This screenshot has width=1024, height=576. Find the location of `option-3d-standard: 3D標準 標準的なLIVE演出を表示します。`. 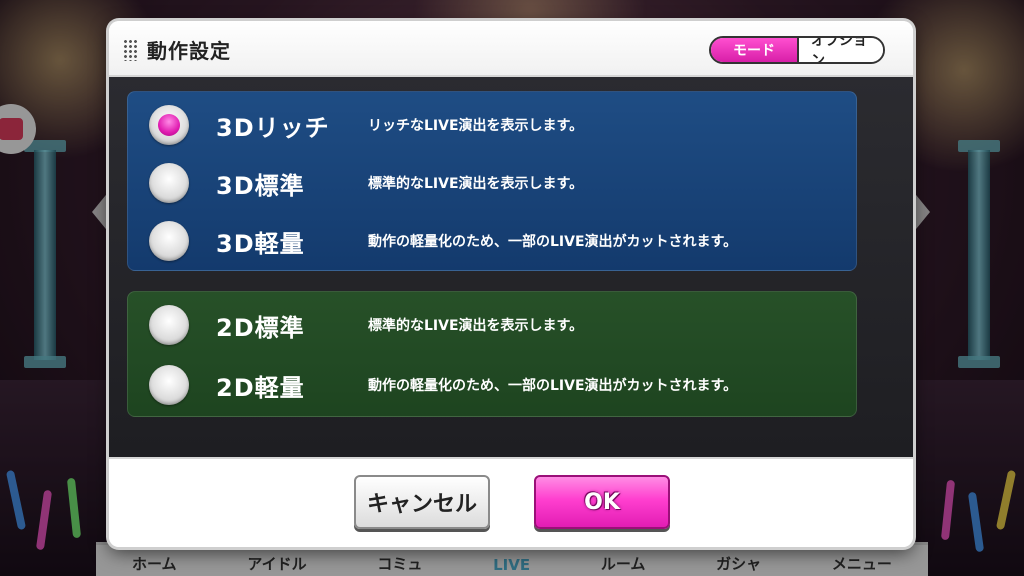

option-3d-standard: 3D標準 標準的なLIVE演出を表示します。 is located at coordinates (492, 183).